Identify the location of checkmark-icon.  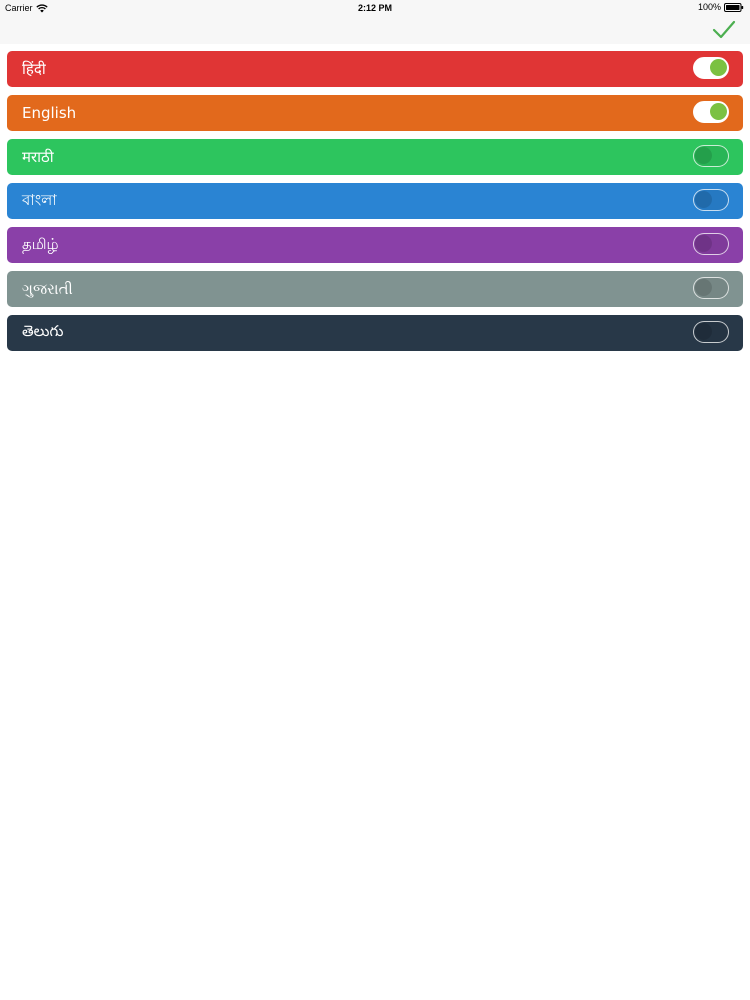
(724, 29).